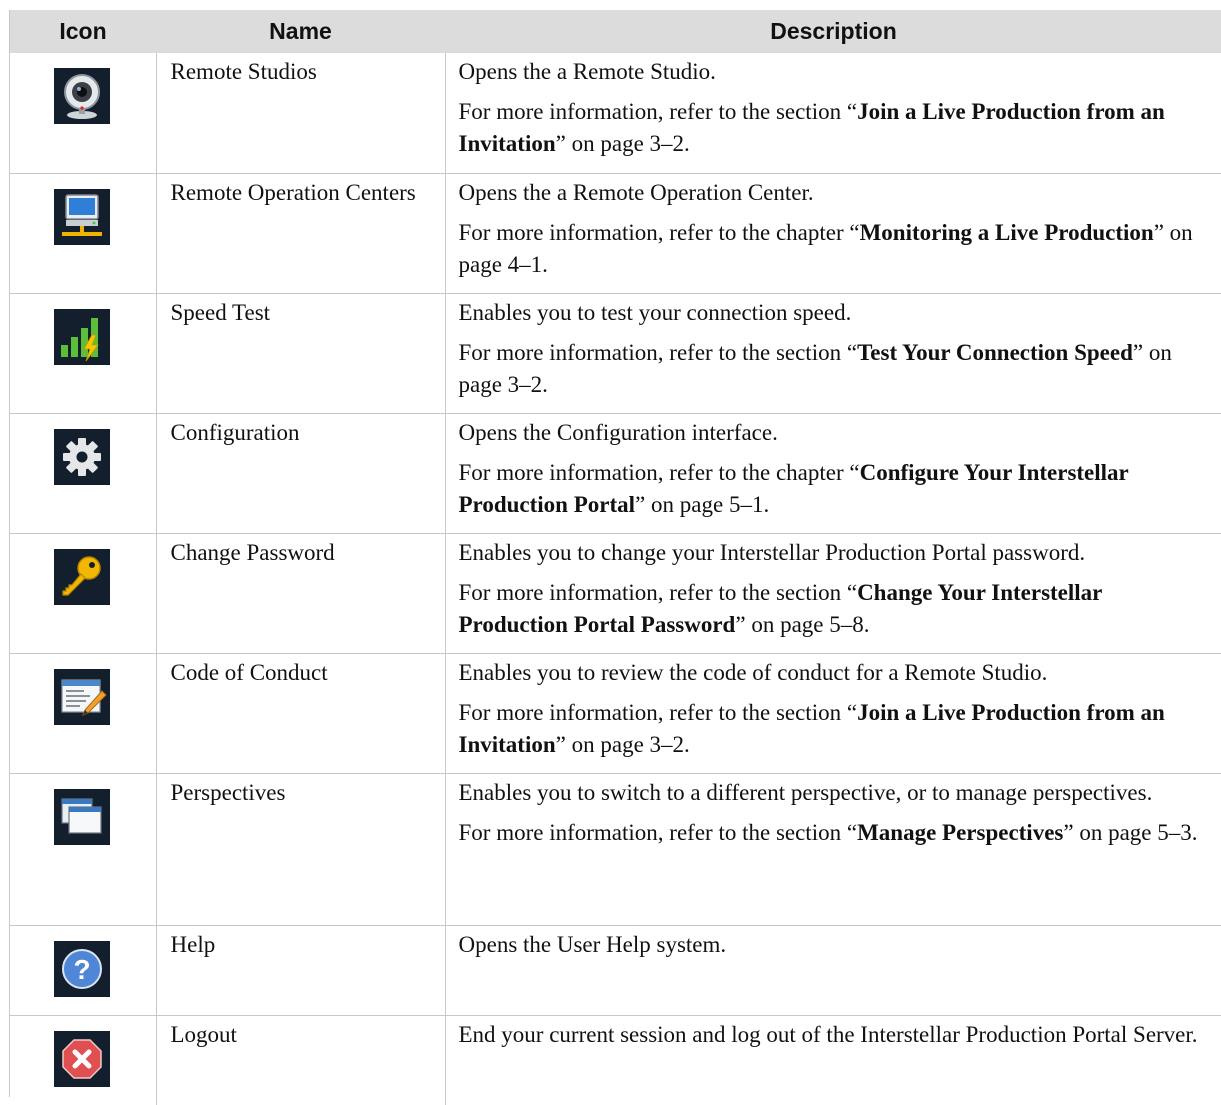 The height and width of the screenshot is (1105, 1221). What do you see at coordinates (193, 944) in the screenshot?
I see `row-name: Help` at bounding box center [193, 944].